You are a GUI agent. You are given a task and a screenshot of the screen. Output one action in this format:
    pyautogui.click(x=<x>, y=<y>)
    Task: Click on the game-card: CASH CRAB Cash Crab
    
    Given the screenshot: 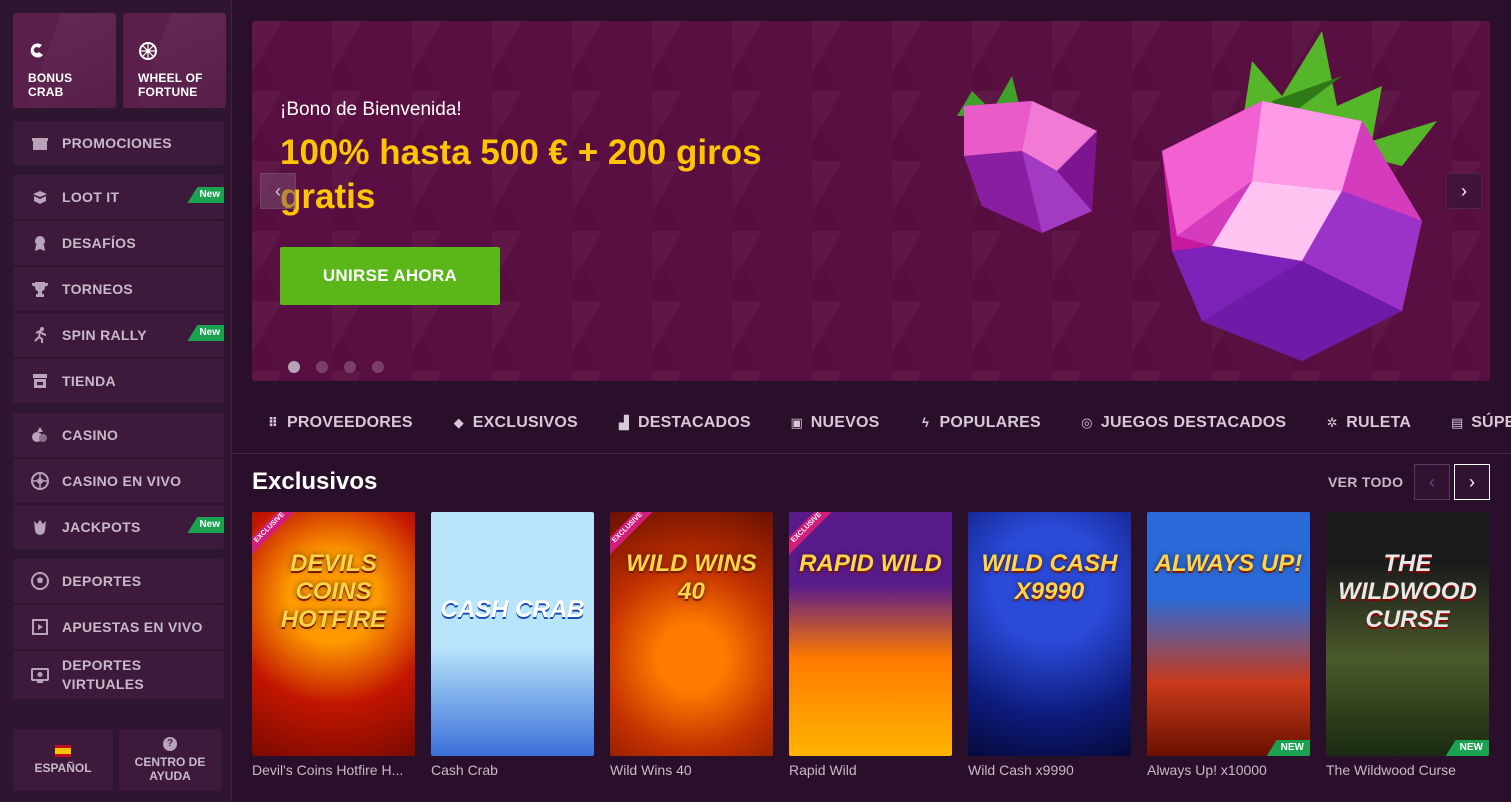 What is the action you would take?
    pyautogui.click(x=512, y=645)
    